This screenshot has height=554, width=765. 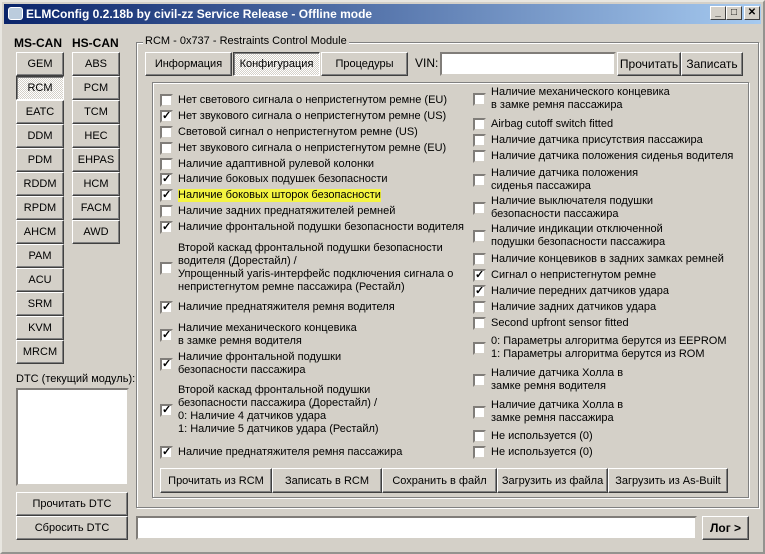 What do you see at coordinates (439, 480) in the screenshot?
I see `action-button: Сохранить в файл` at bounding box center [439, 480].